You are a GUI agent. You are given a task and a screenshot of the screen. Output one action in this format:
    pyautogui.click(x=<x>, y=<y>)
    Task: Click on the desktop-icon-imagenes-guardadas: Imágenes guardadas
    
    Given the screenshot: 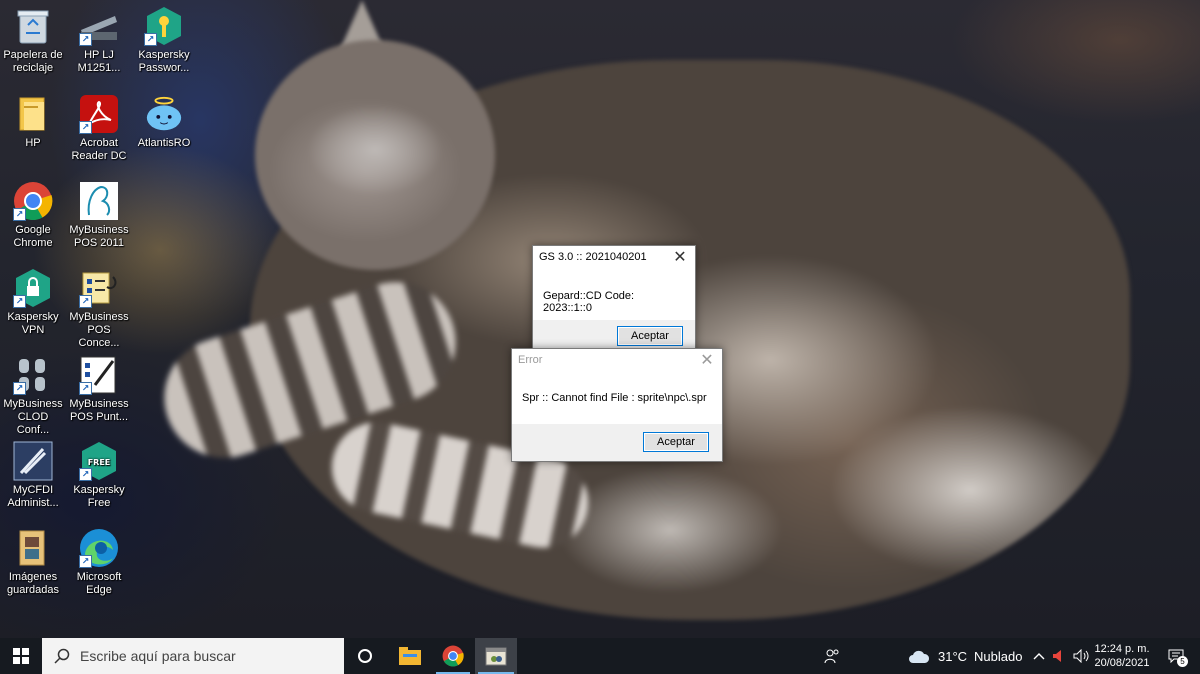 What is the action you would take?
    pyautogui.click(x=33, y=562)
    